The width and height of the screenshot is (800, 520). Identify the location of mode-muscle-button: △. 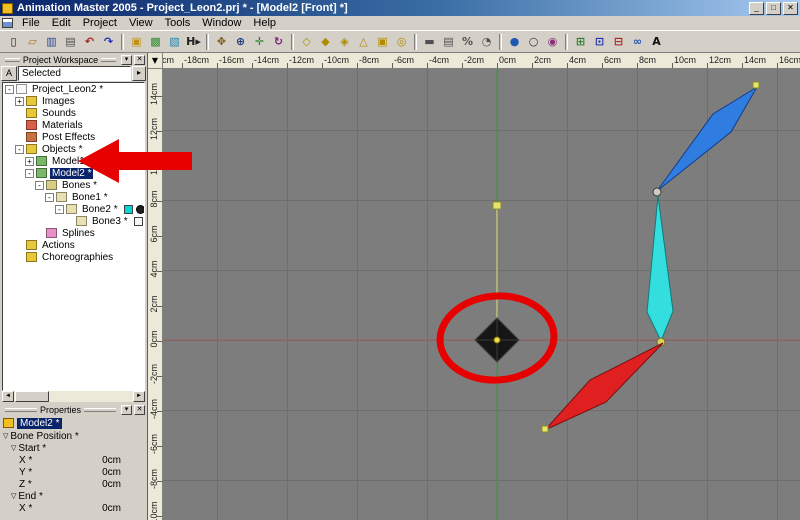
(363, 42).